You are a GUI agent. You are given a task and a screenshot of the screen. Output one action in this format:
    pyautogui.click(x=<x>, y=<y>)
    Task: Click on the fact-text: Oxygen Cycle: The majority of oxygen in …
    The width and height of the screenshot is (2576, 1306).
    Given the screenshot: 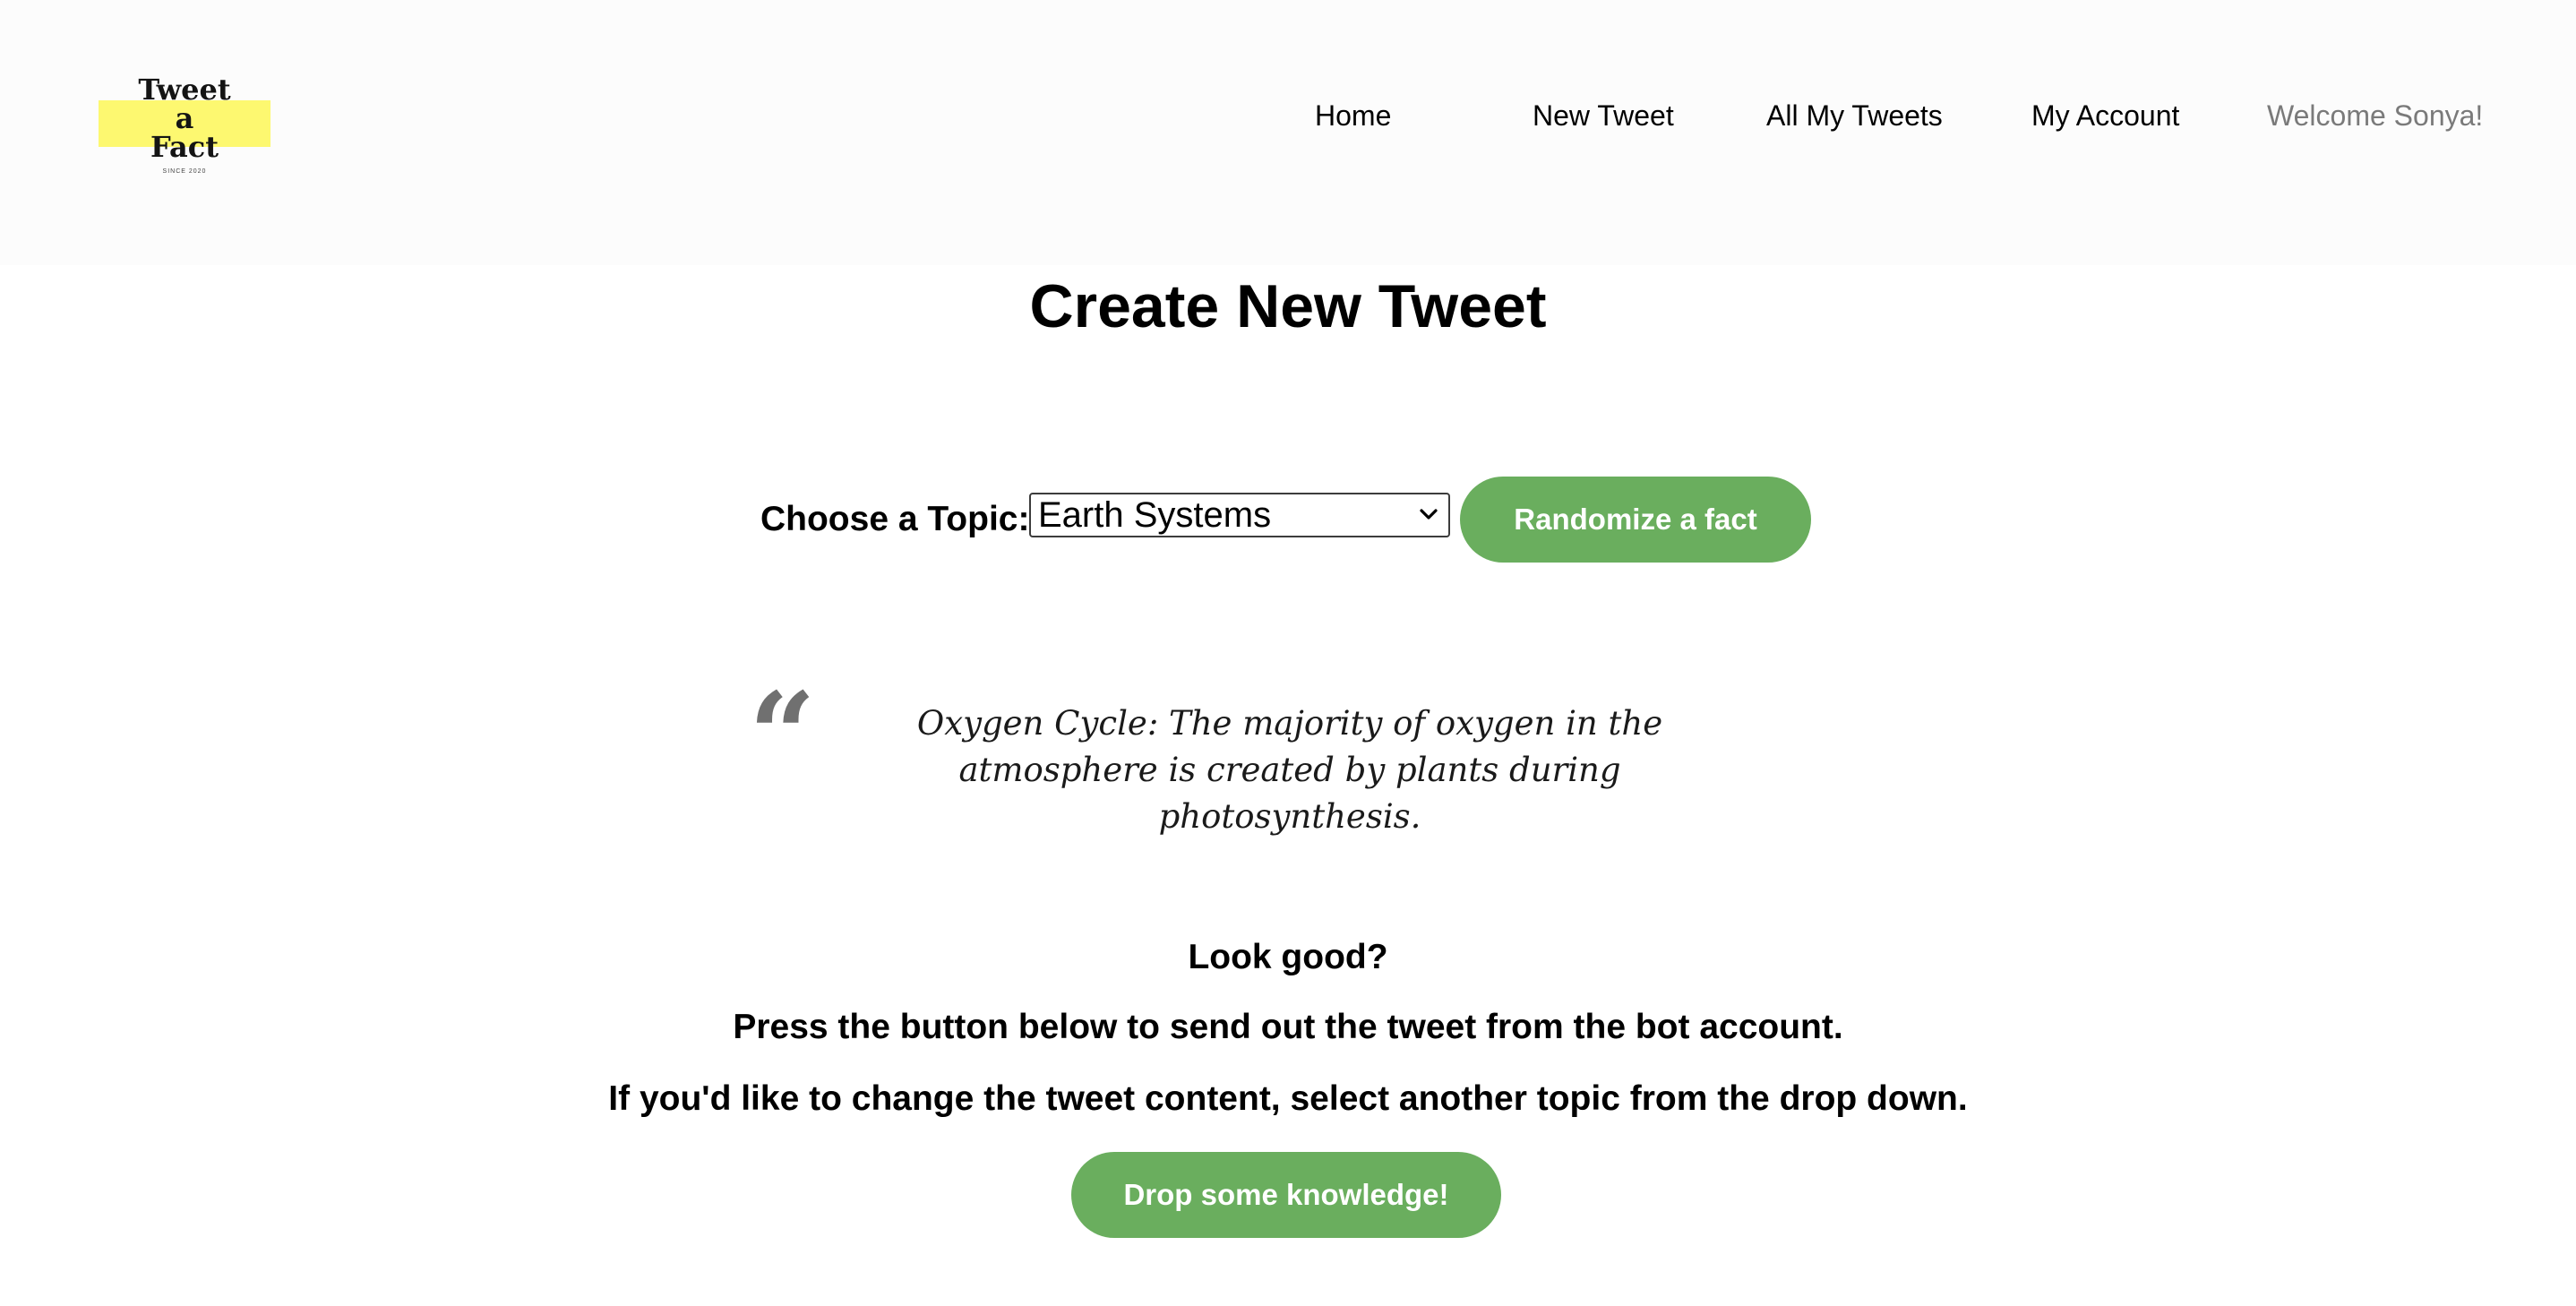 What is the action you would take?
    pyautogui.click(x=1289, y=770)
    